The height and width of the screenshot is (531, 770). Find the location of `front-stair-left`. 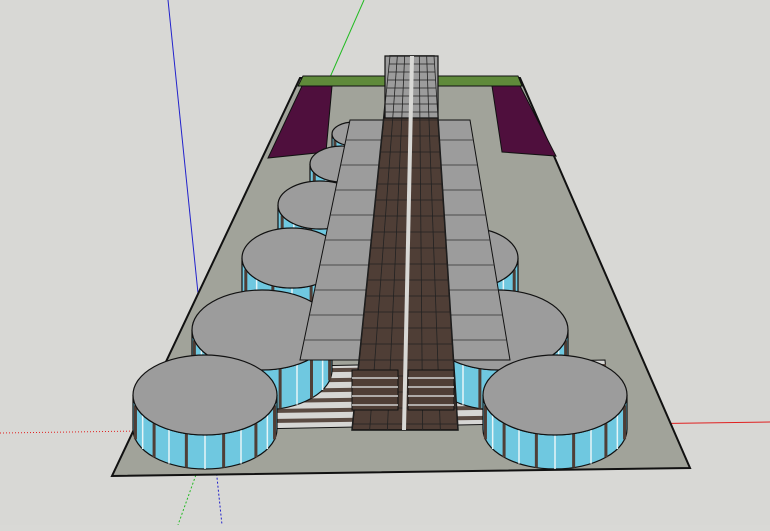

front-stair-left is located at coordinates (375, 390).